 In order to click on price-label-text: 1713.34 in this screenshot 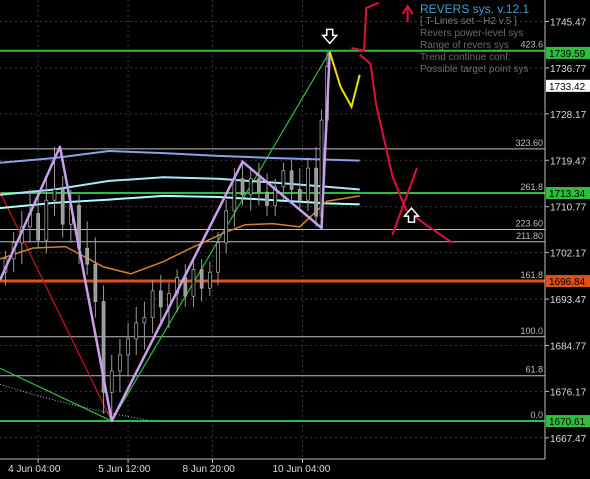, I will do `click(567, 194)`.